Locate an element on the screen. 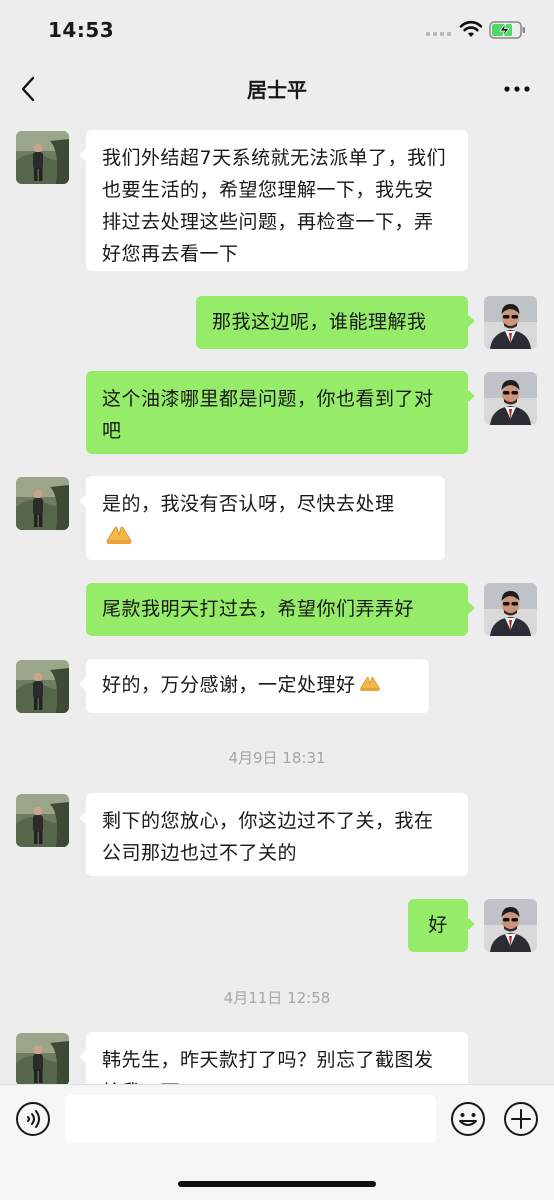 This screenshot has height=1200, width=554. message-text: 韩先生，昨天款打了吗？别忘了截图发给我一下 is located at coordinates (268, 1066).